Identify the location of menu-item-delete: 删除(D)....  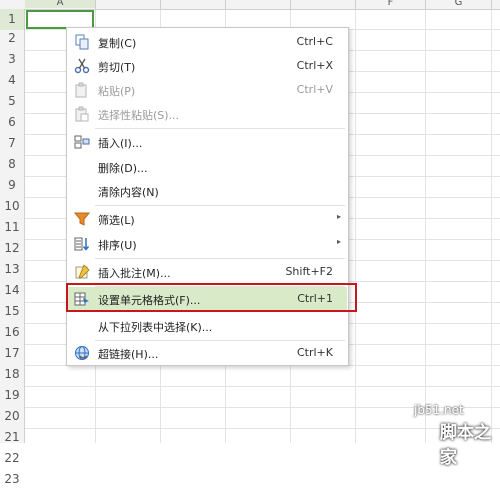
(207, 167).